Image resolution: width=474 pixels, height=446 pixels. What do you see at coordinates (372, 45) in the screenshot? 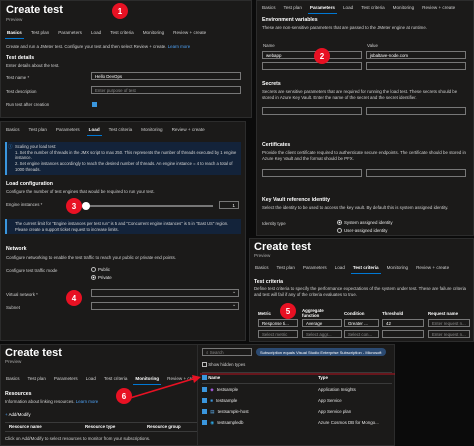
I see `env-value-column: Value` at bounding box center [372, 45].